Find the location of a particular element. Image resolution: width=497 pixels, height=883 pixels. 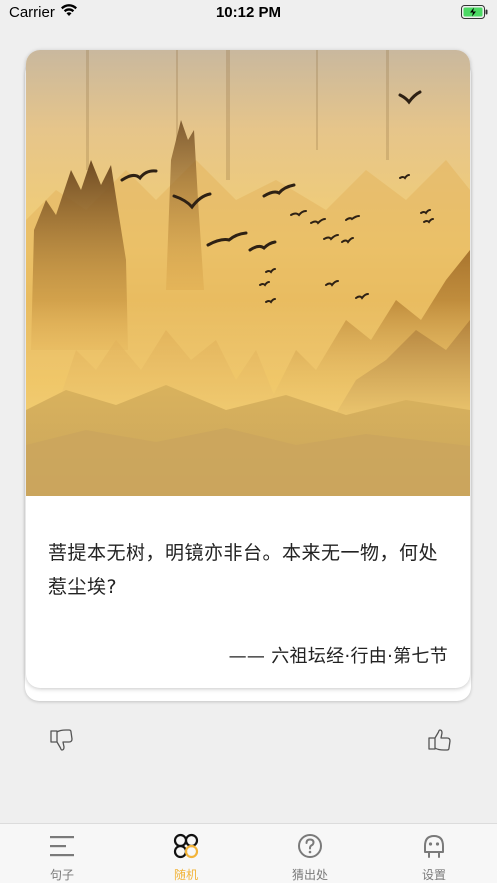

tab-guess-source: 猜出处 is located at coordinates (310, 853).